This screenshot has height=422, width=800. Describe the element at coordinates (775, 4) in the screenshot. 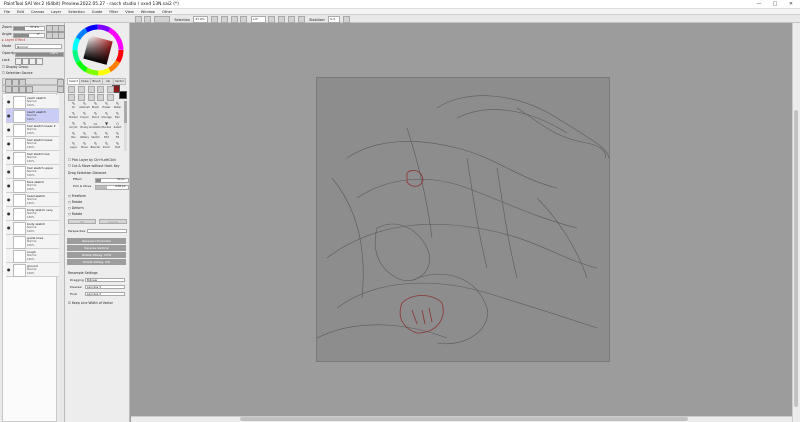

I see `maximize-button: □` at that location.